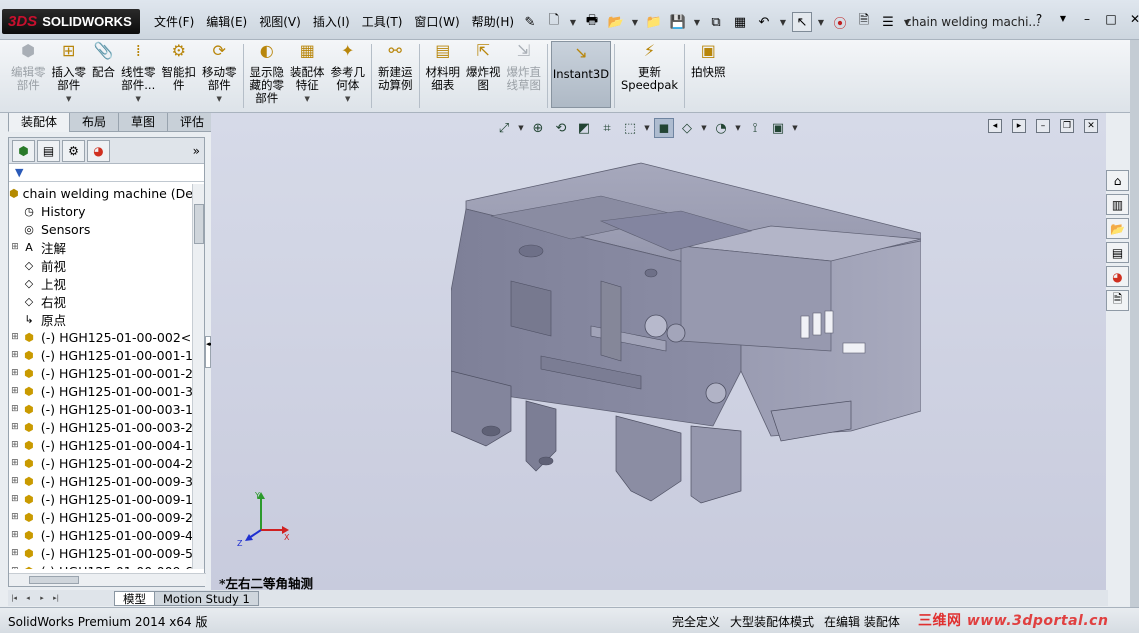  Describe the element at coordinates (98, 150) in the screenshot. I see `display-manager-tab-icon: ◕` at that location.